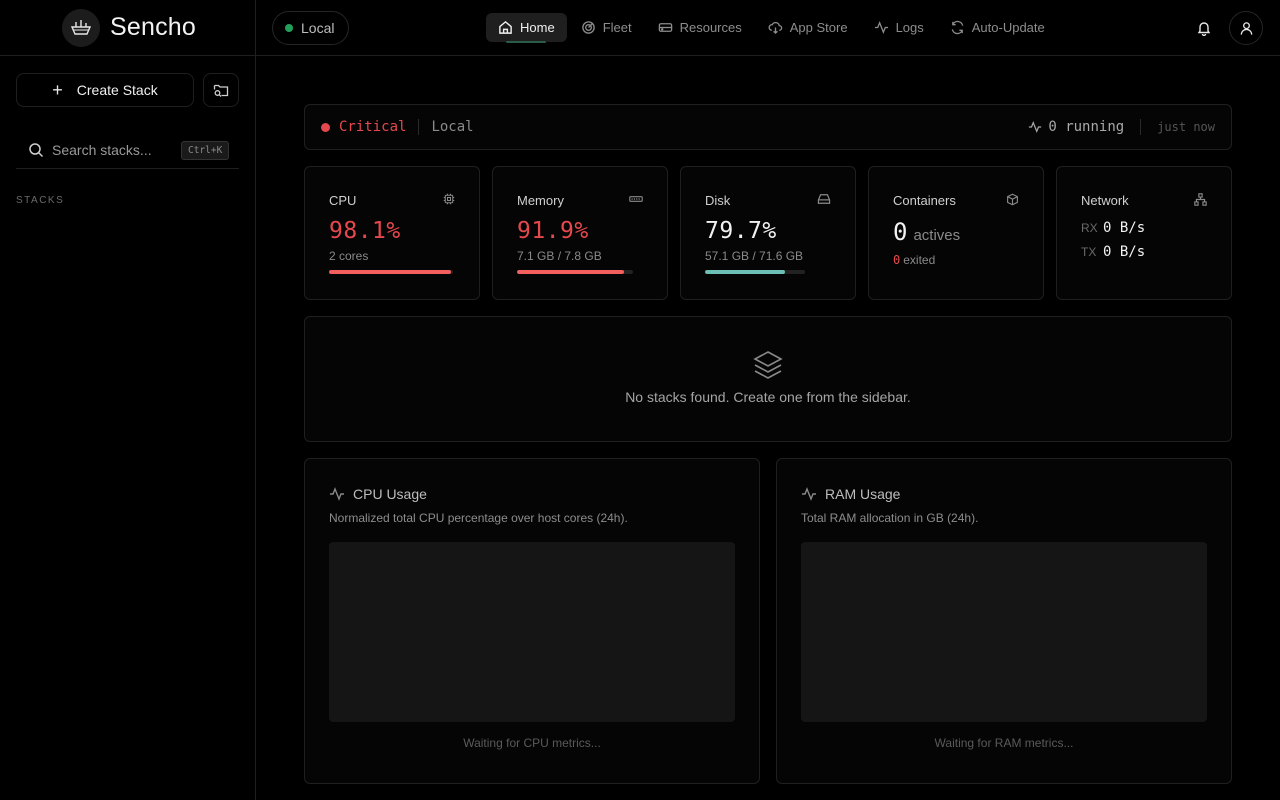 The width and height of the screenshot is (1280, 800). Describe the element at coordinates (745, 272) in the screenshot. I see `disk-progress-fill` at that location.